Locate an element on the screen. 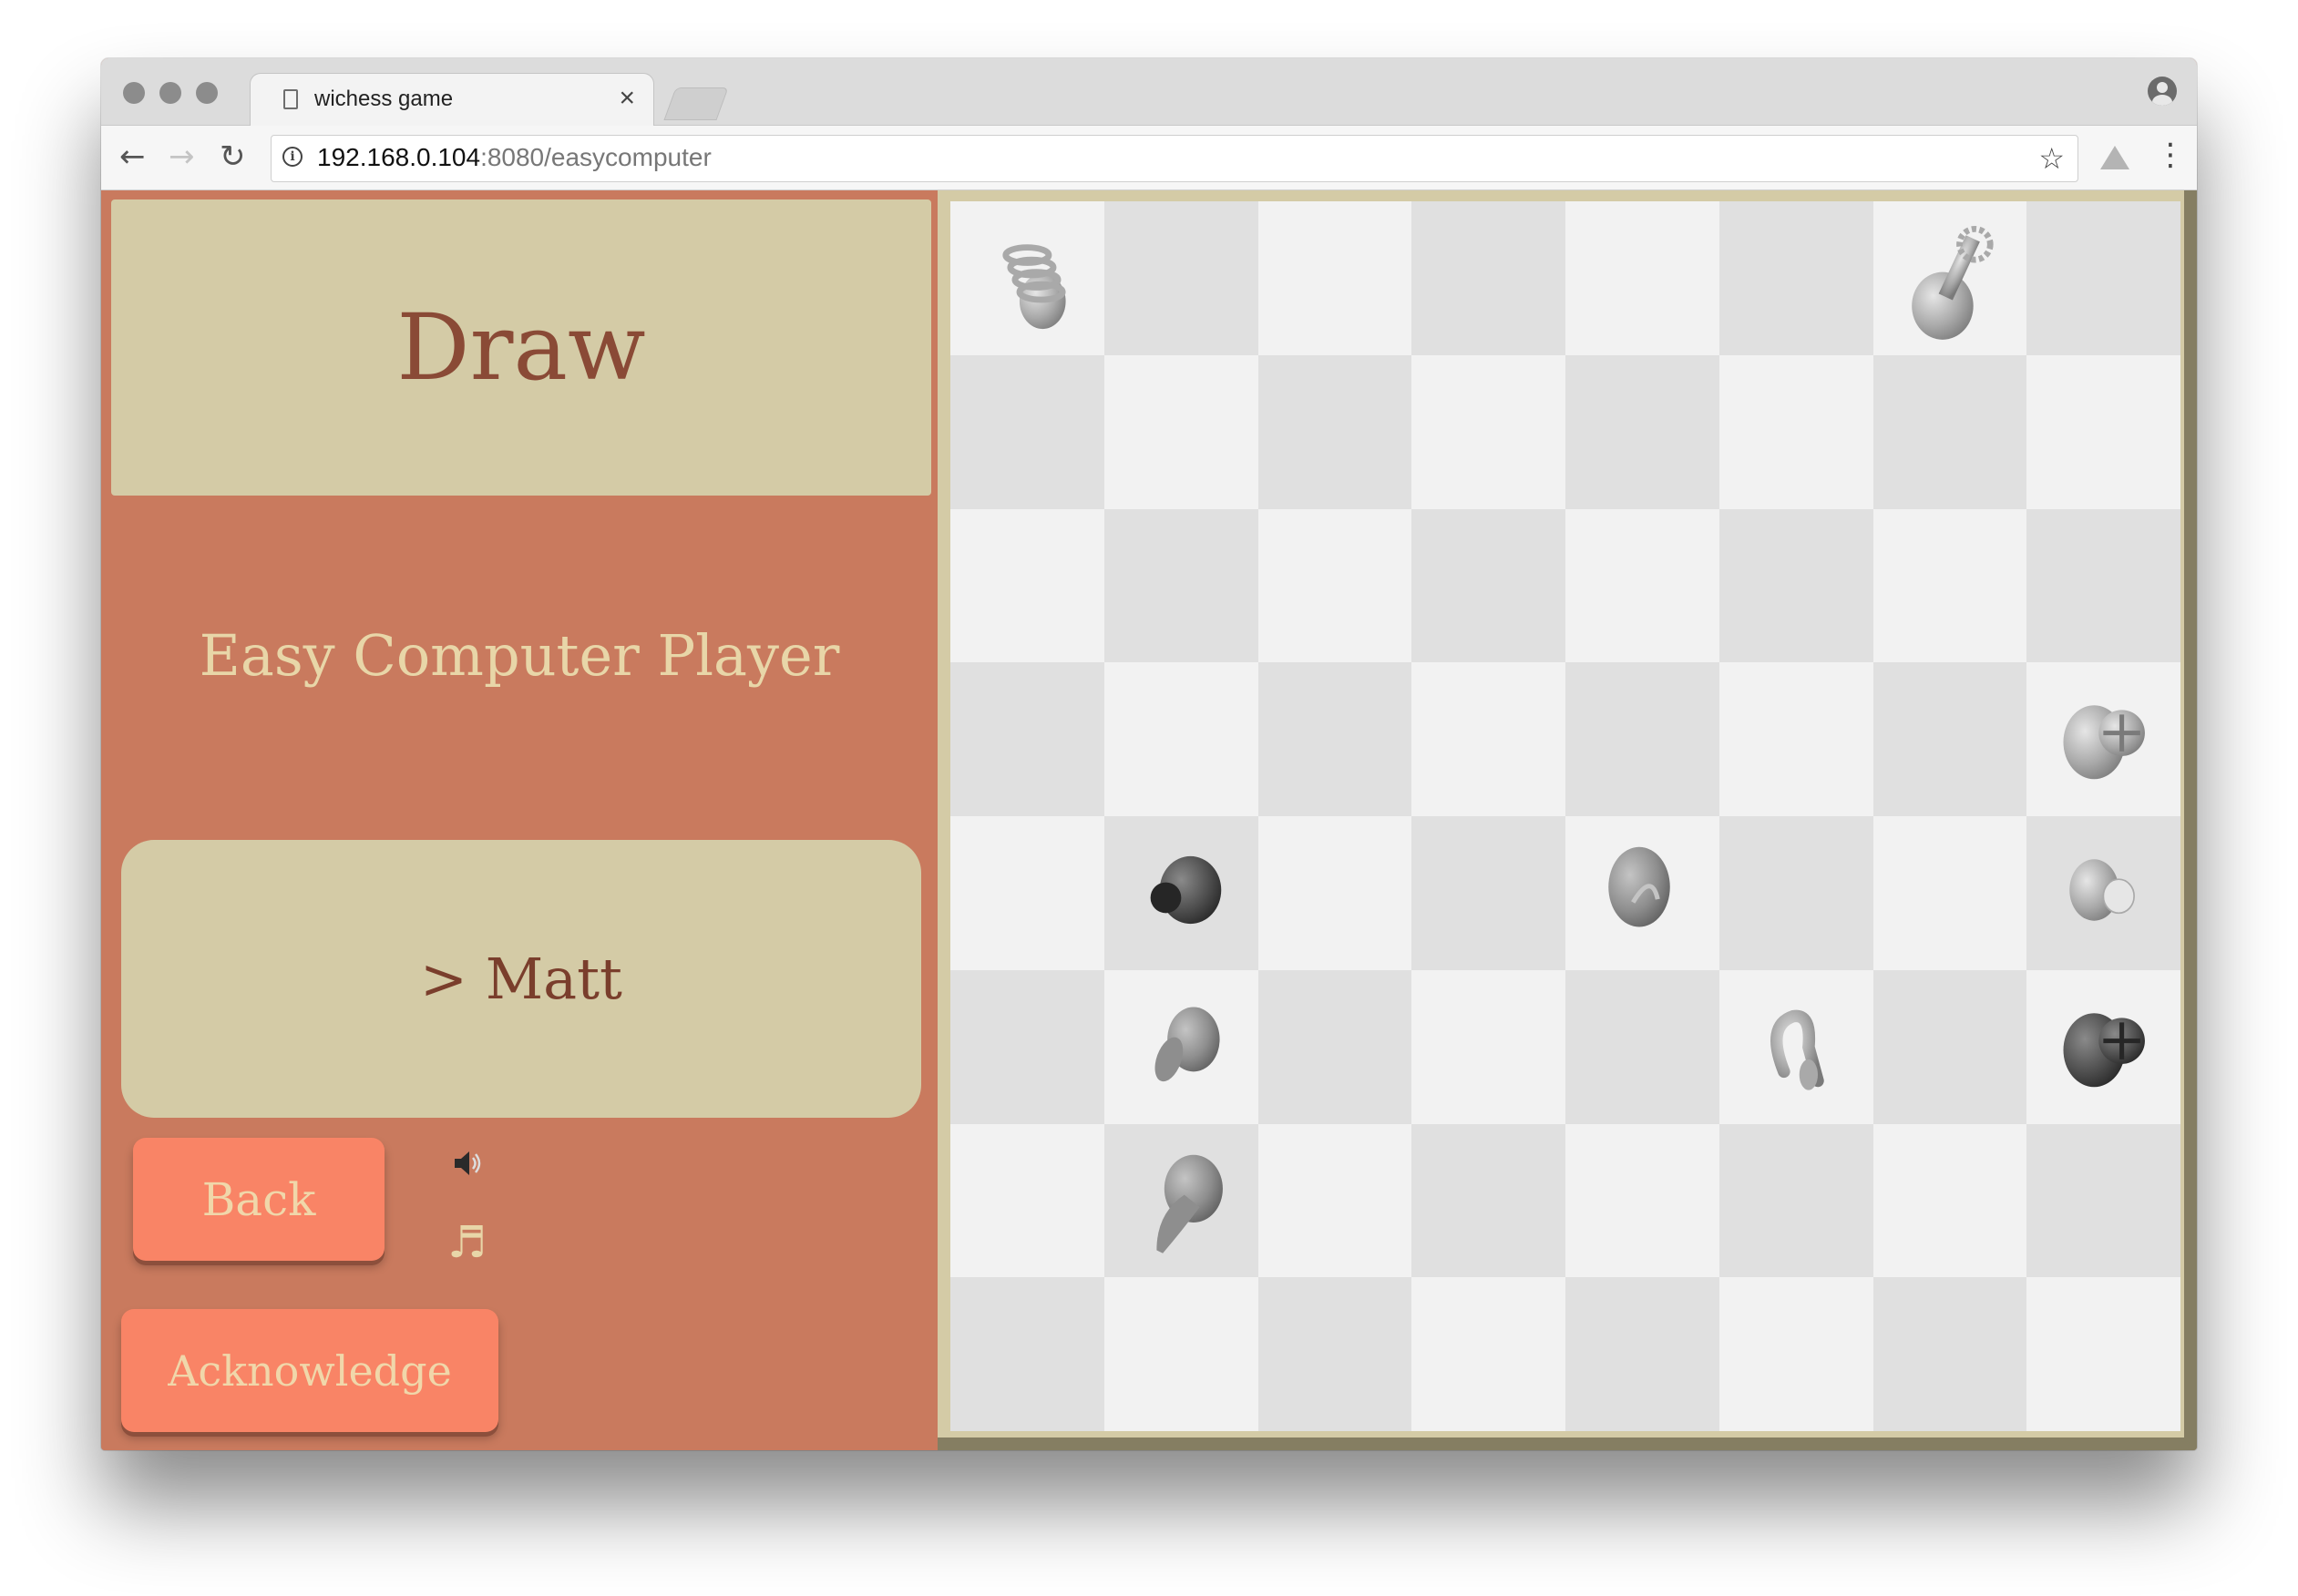  profile-icon is located at coordinates (2162, 92).